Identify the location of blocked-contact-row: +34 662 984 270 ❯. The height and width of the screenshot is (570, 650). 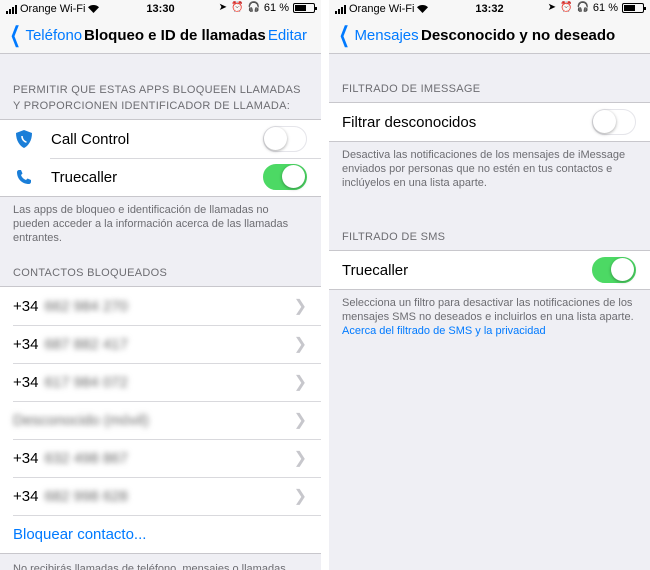
(160, 306).